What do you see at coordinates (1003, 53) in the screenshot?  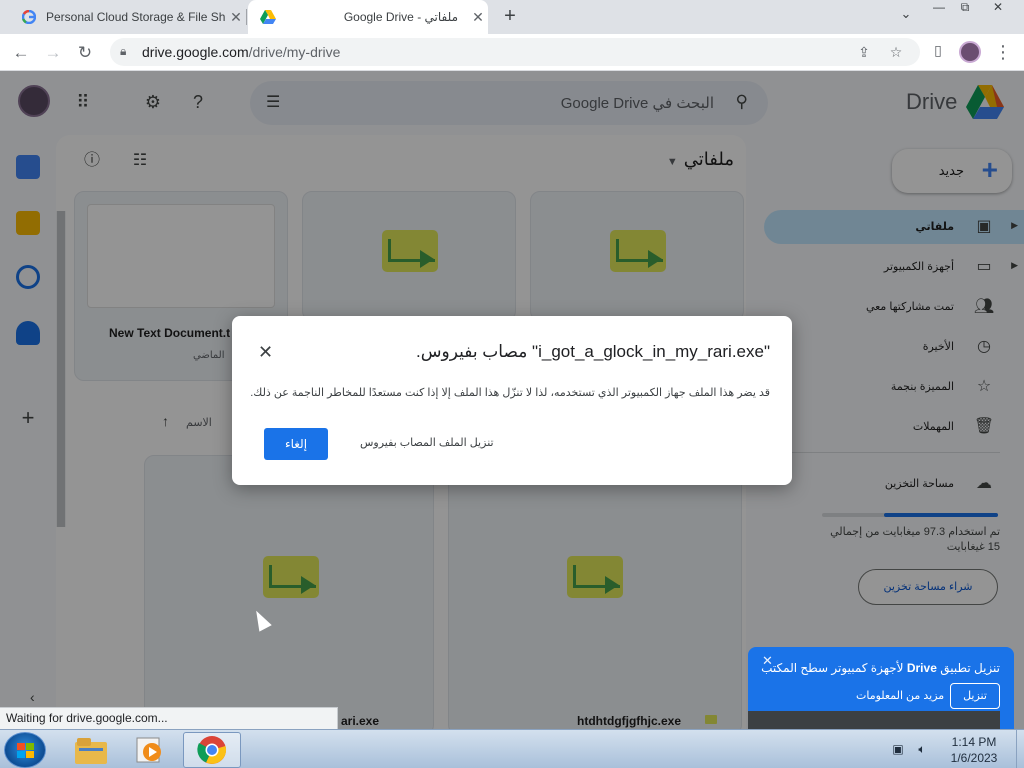 I see `browser-menu-icon: ⋮` at bounding box center [1003, 53].